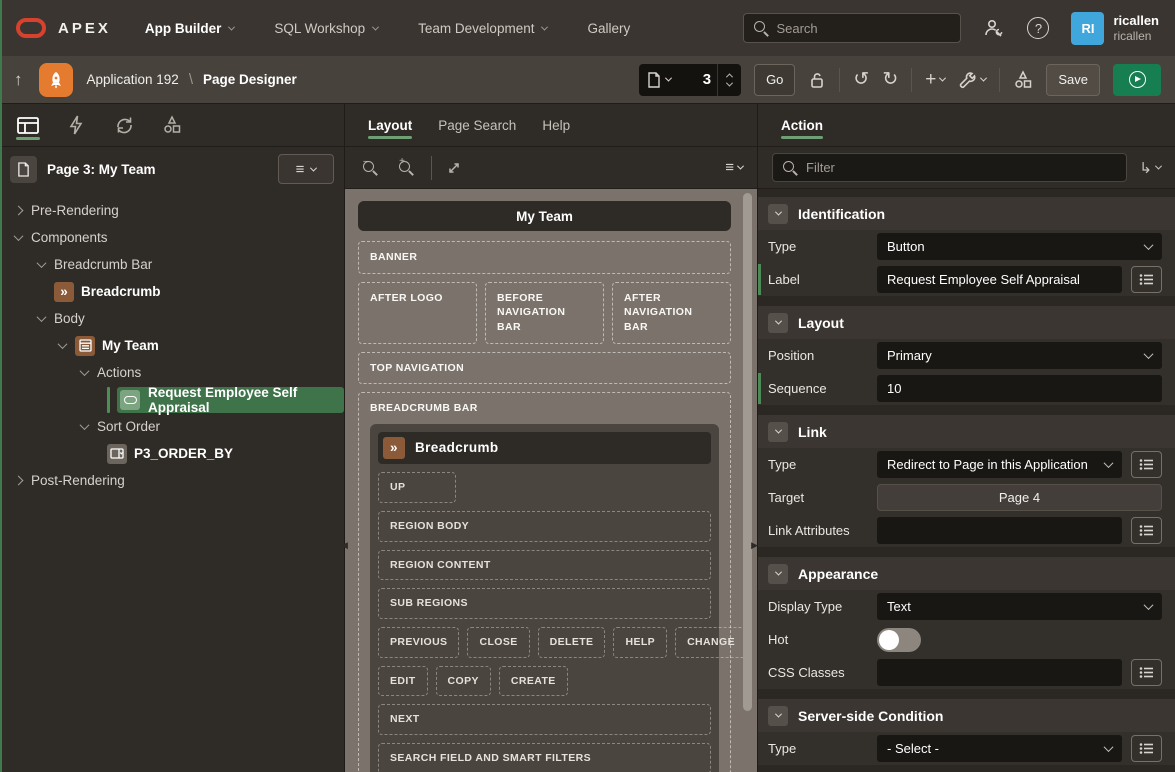 Image resolution: width=1175 pixels, height=772 pixels. Describe the element at coordinates (1019, 606) in the screenshot. I see `display-type-select: Text` at that location.